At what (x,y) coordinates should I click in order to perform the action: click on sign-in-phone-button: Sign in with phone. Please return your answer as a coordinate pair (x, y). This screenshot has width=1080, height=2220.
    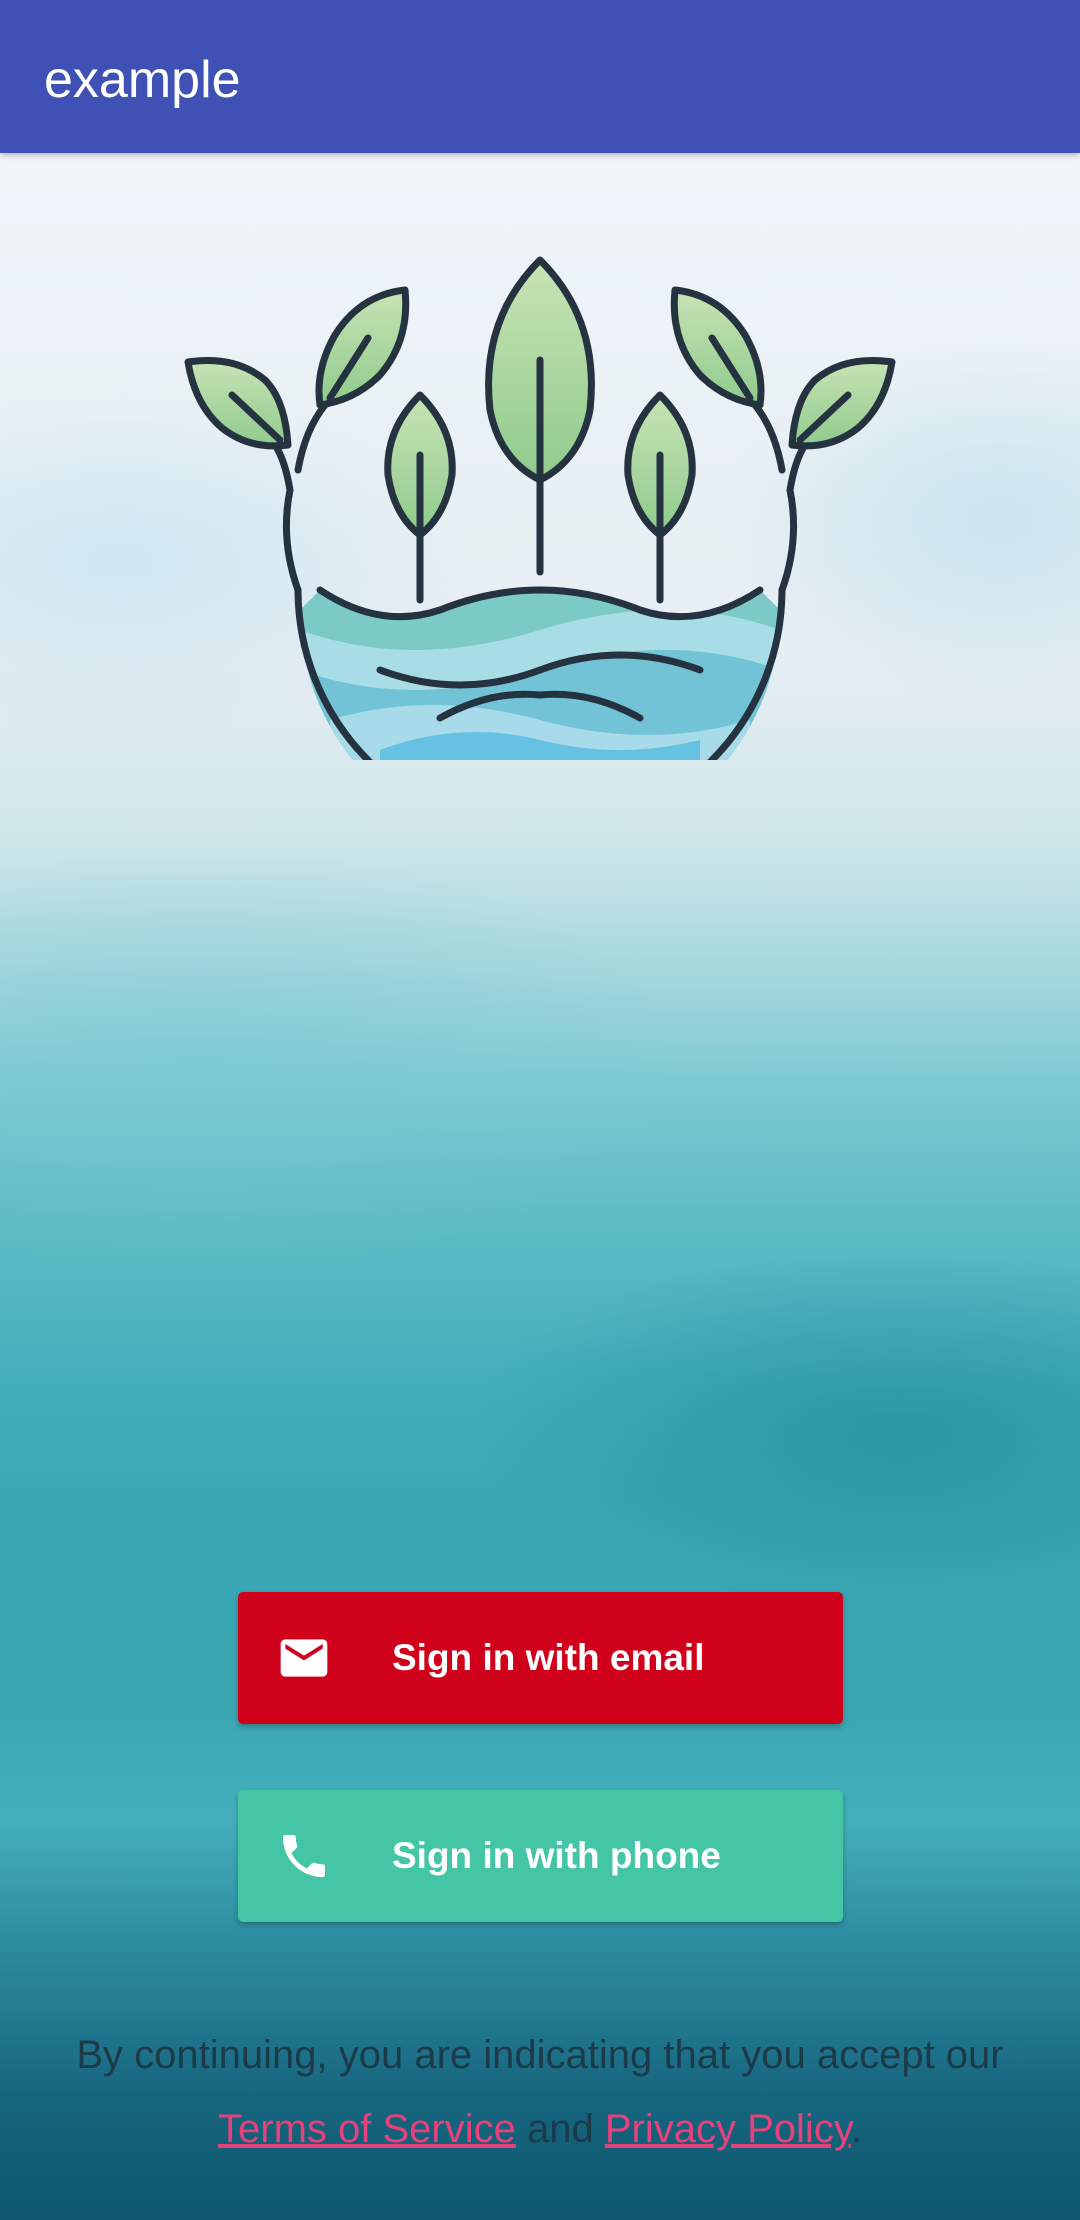
    Looking at the image, I should click on (540, 1856).